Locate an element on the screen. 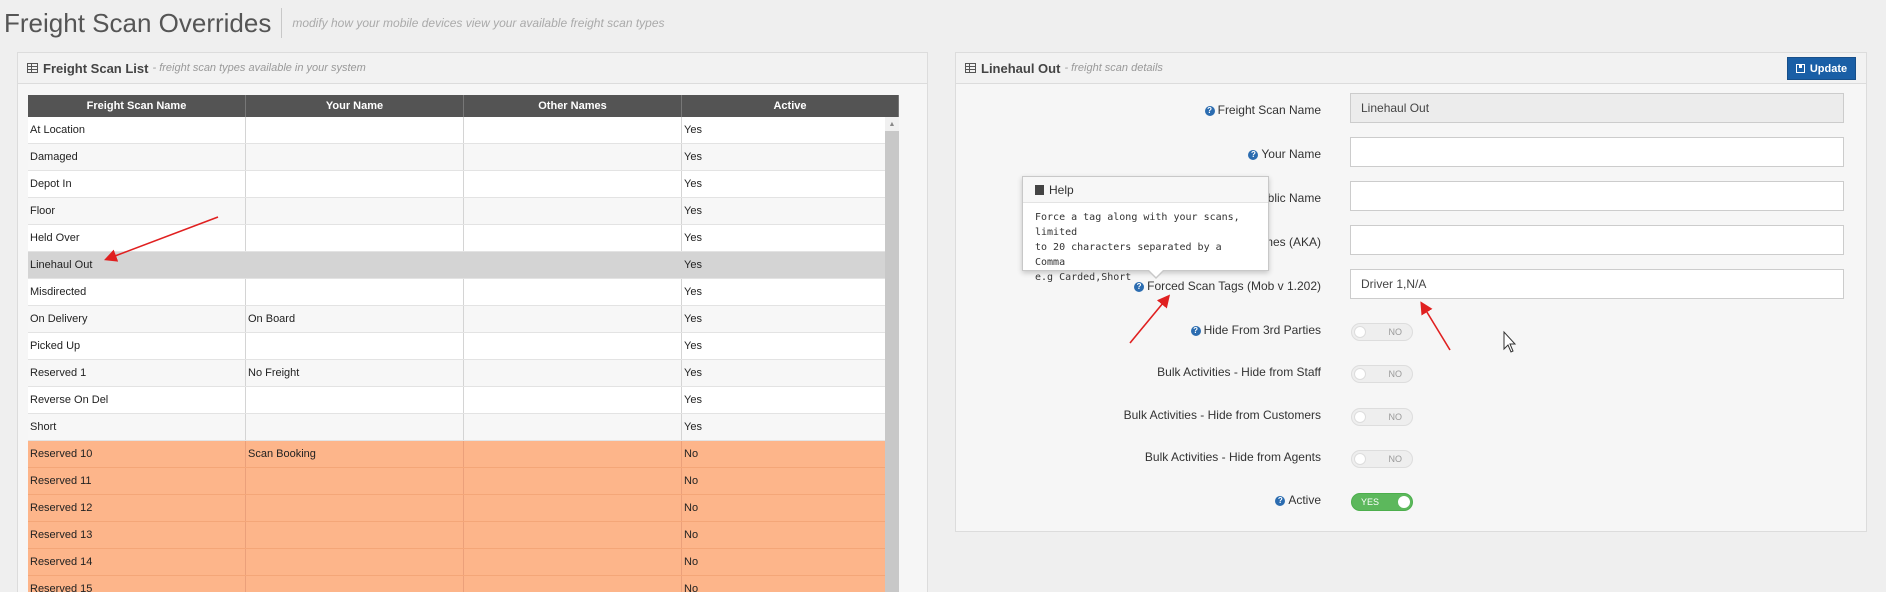 The width and height of the screenshot is (1886, 592). cell-freight-scan-name: Reserved 15 is located at coordinates (137, 584).